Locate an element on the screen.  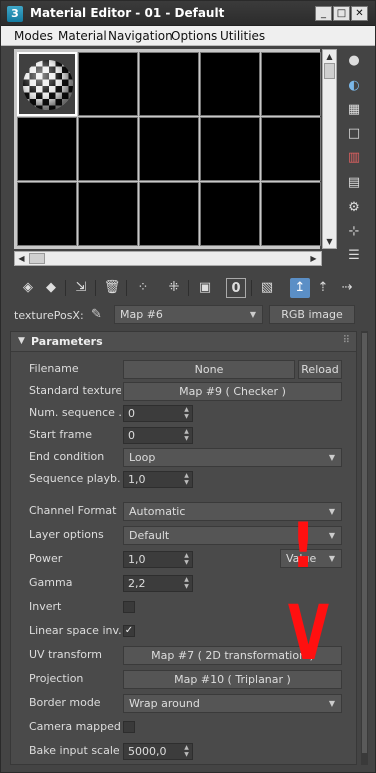
material-id-channel-icon: 0 is located at coordinates (236, 288).